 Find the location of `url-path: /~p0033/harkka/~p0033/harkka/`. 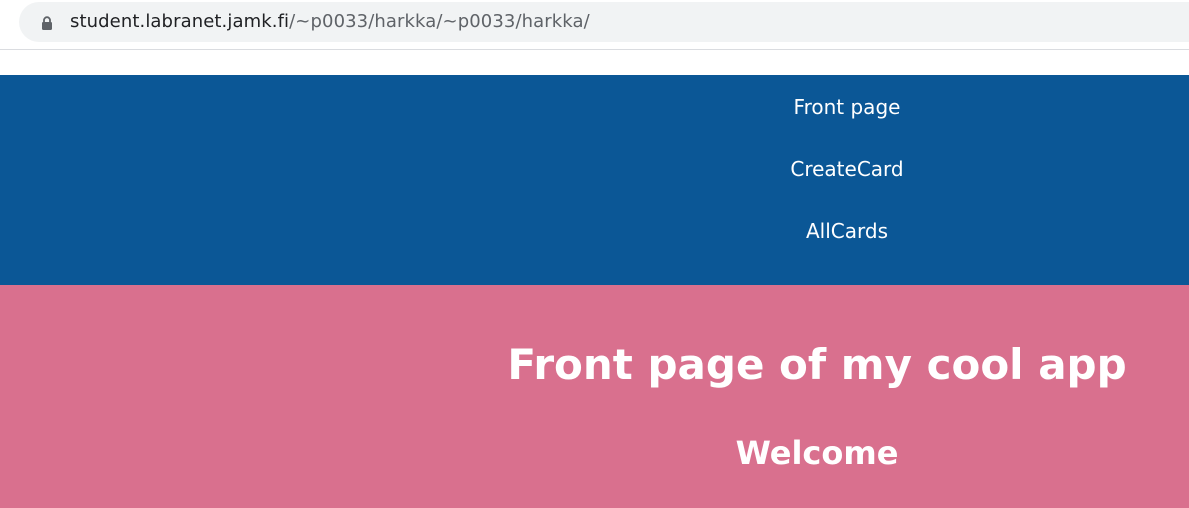

url-path: /~p0033/harkka/~p0033/harkka/ is located at coordinates (439, 21).